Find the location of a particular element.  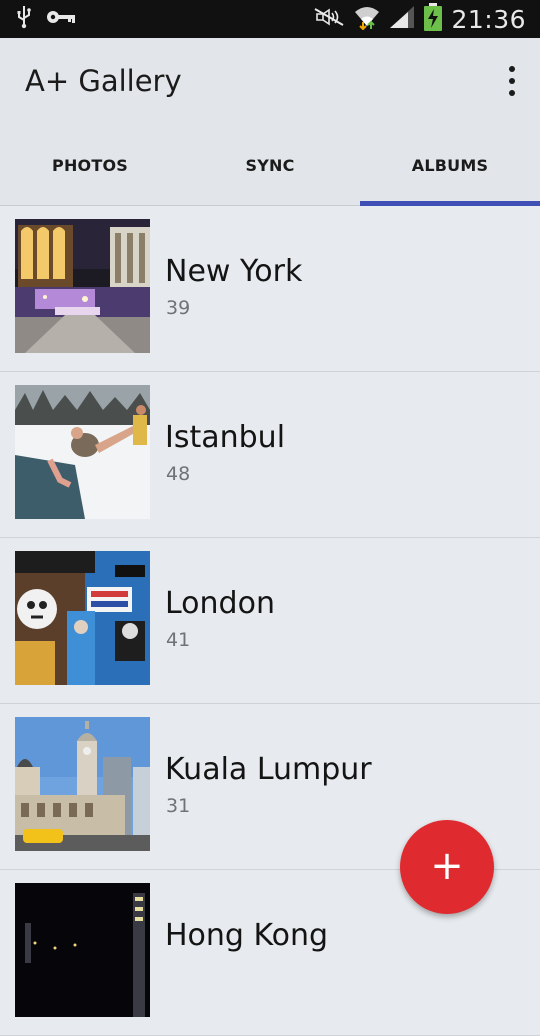

album-name: London is located at coordinates (220, 603).